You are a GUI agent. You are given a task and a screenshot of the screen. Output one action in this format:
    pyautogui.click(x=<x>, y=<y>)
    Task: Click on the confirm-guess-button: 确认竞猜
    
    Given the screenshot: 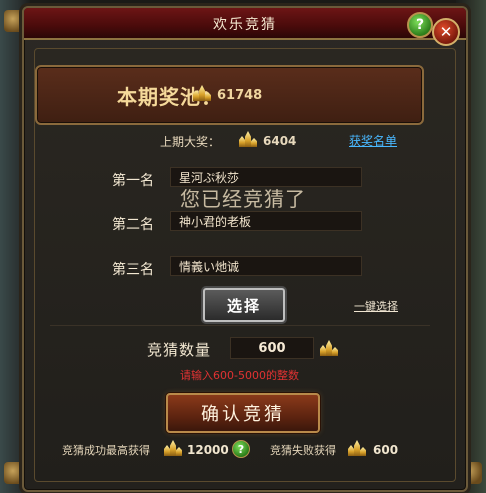 What is the action you would take?
    pyautogui.click(x=243, y=413)
    